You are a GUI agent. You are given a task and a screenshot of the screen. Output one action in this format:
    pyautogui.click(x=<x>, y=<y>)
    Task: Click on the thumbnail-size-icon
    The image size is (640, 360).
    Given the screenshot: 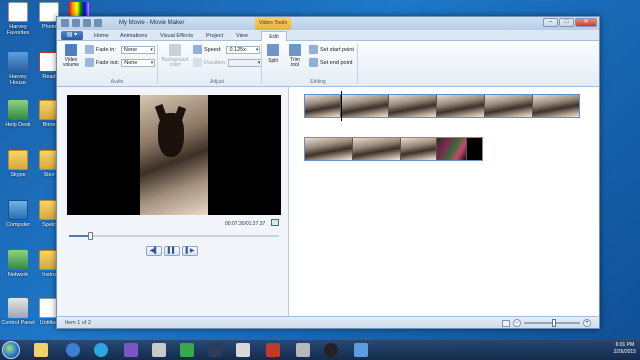 What is the action you would take?
    pyautogui.click(x=506, y=323)
    